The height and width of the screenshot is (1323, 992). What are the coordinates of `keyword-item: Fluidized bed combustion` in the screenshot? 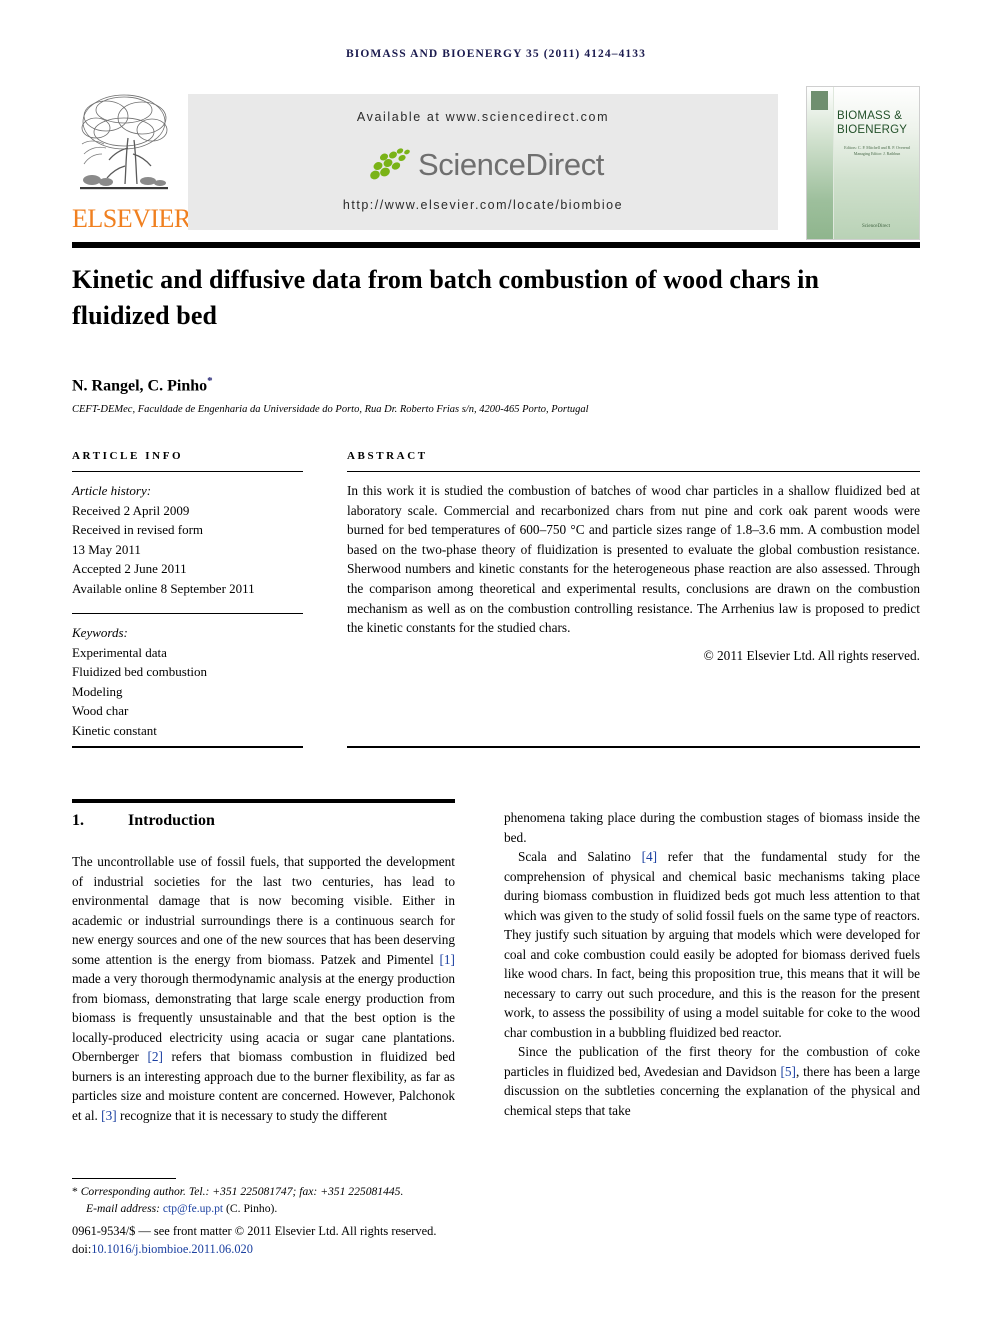 It's located at (140, 671).